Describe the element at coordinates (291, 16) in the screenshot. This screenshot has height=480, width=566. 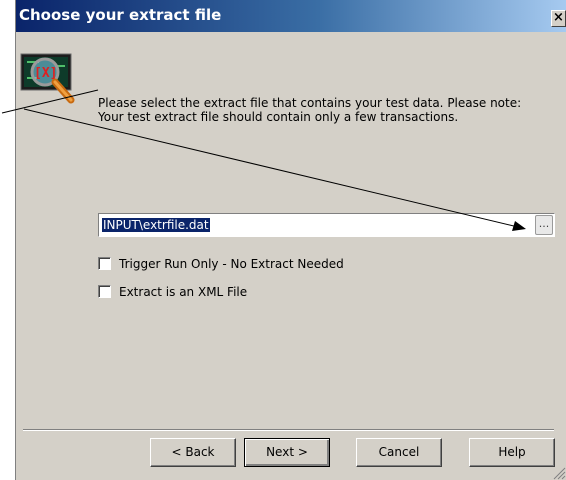
I see `title-bar: Choose your extract file ×` at that location.